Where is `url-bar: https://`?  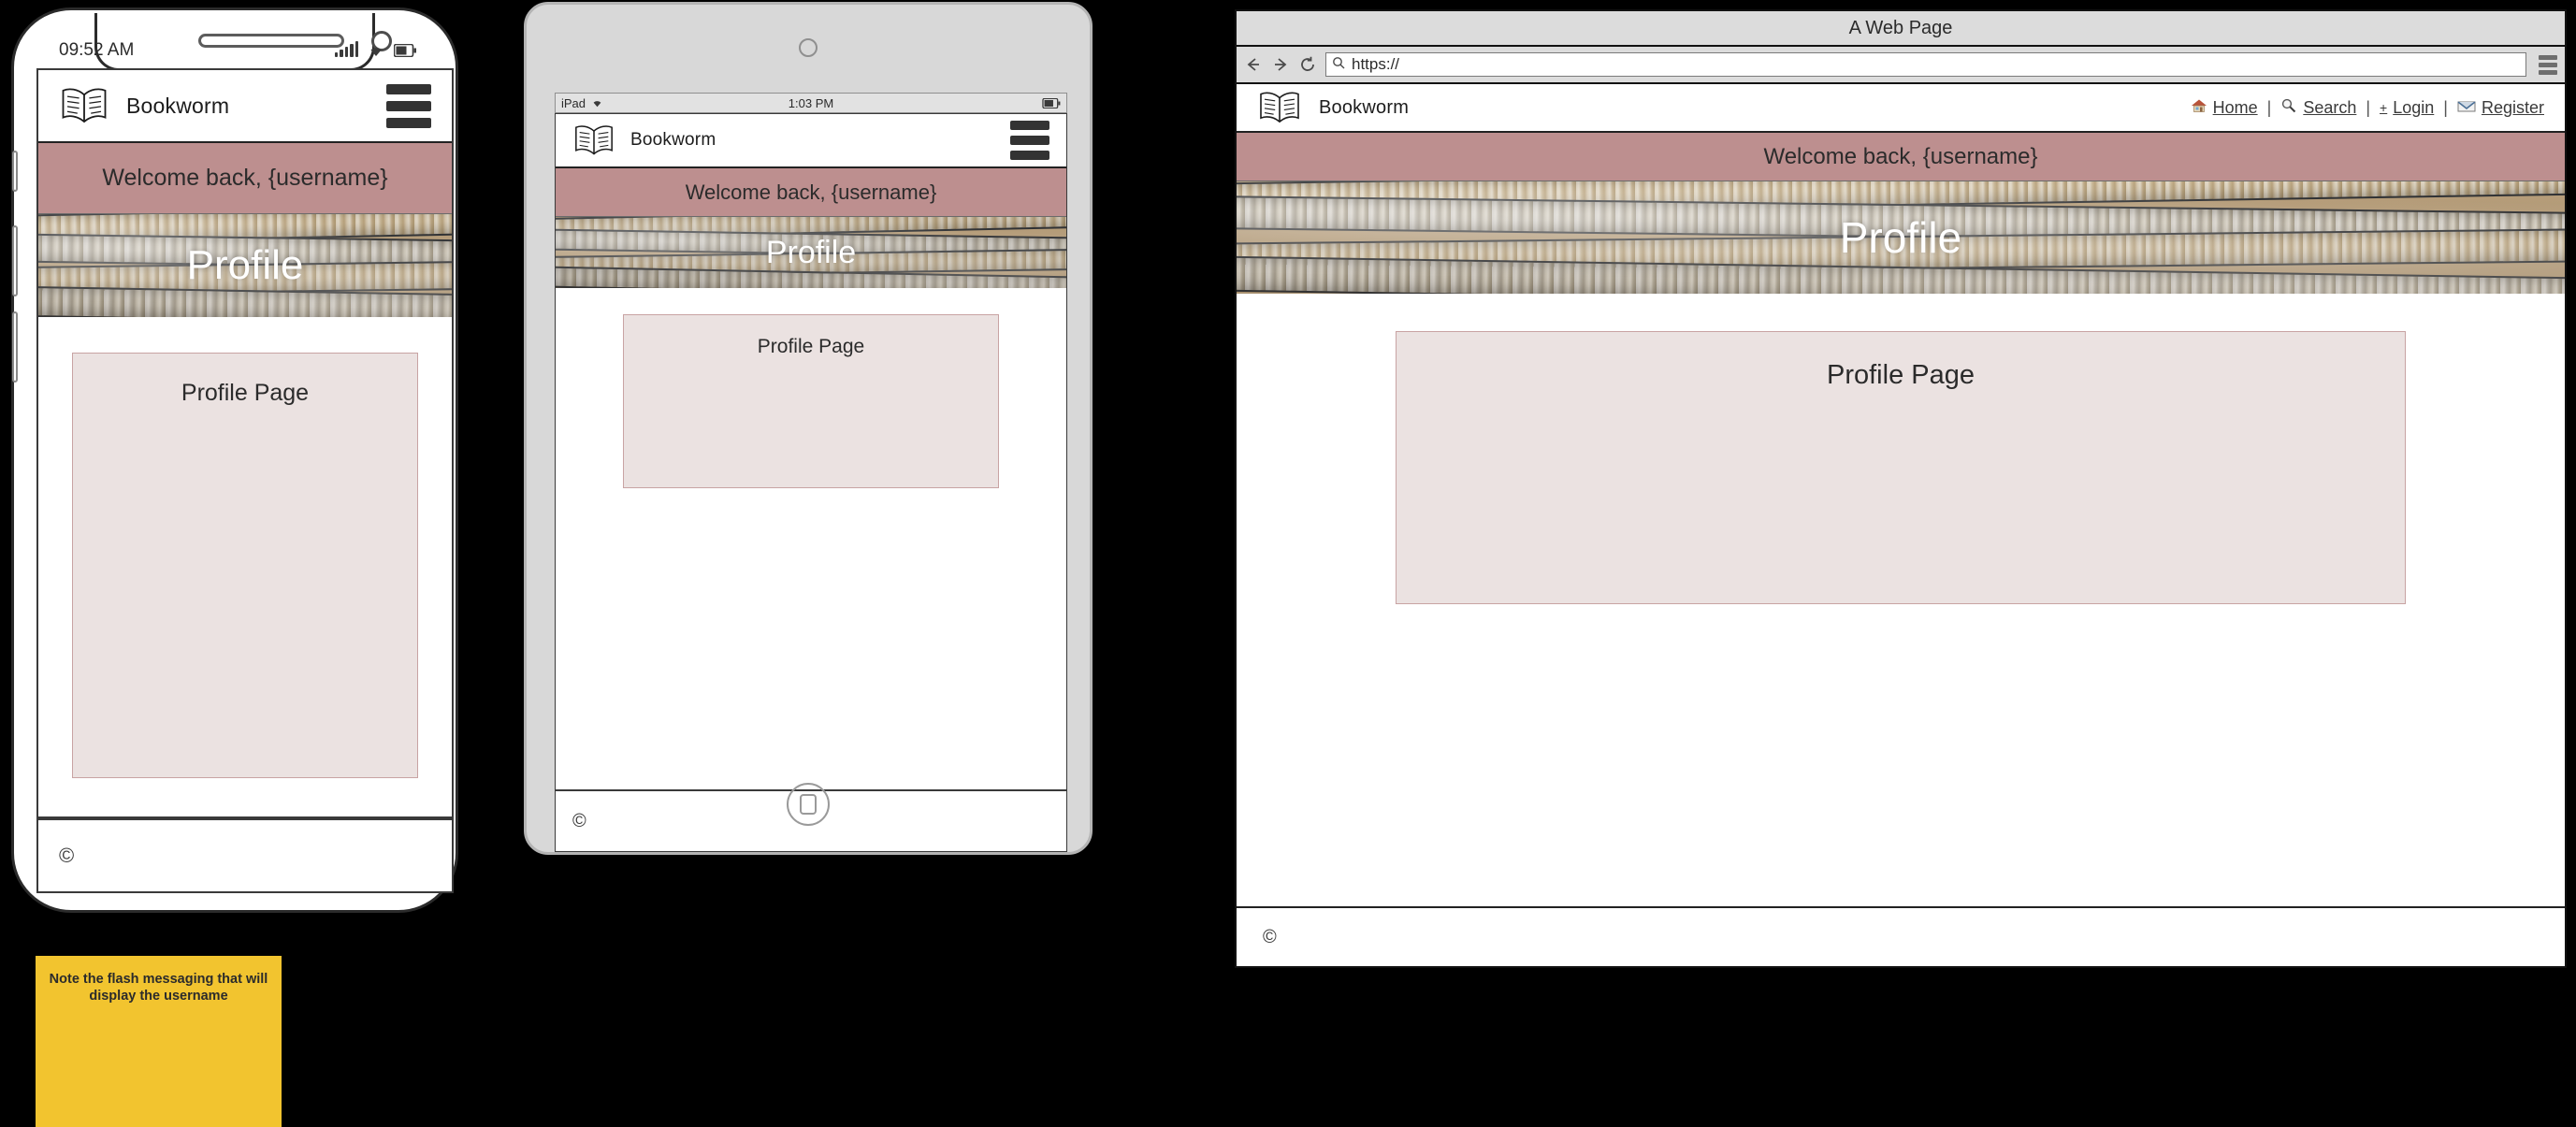
url-bar: https:// is located at coordinates (1925, 65).